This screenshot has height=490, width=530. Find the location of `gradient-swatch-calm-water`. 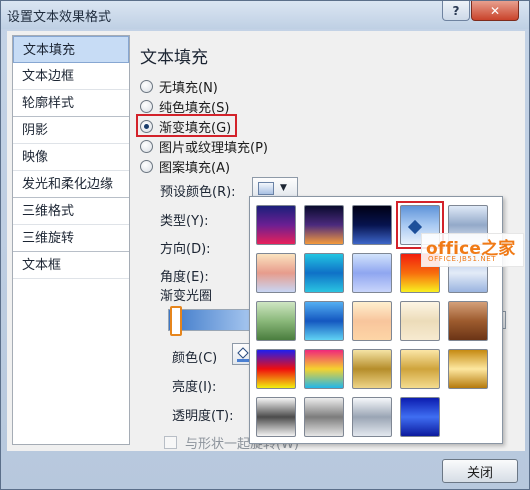

gradient-swatch-calm-water is located at coordinates (372, 273).